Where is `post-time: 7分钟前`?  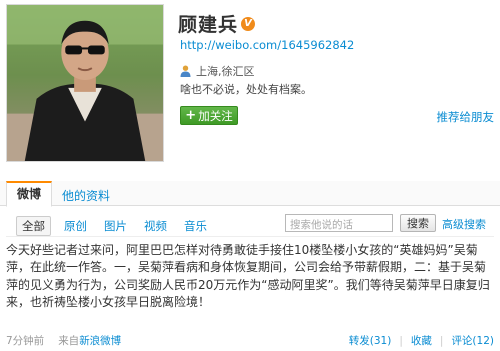
post-time: 7分钟前 is located at coordinates (25, 340).